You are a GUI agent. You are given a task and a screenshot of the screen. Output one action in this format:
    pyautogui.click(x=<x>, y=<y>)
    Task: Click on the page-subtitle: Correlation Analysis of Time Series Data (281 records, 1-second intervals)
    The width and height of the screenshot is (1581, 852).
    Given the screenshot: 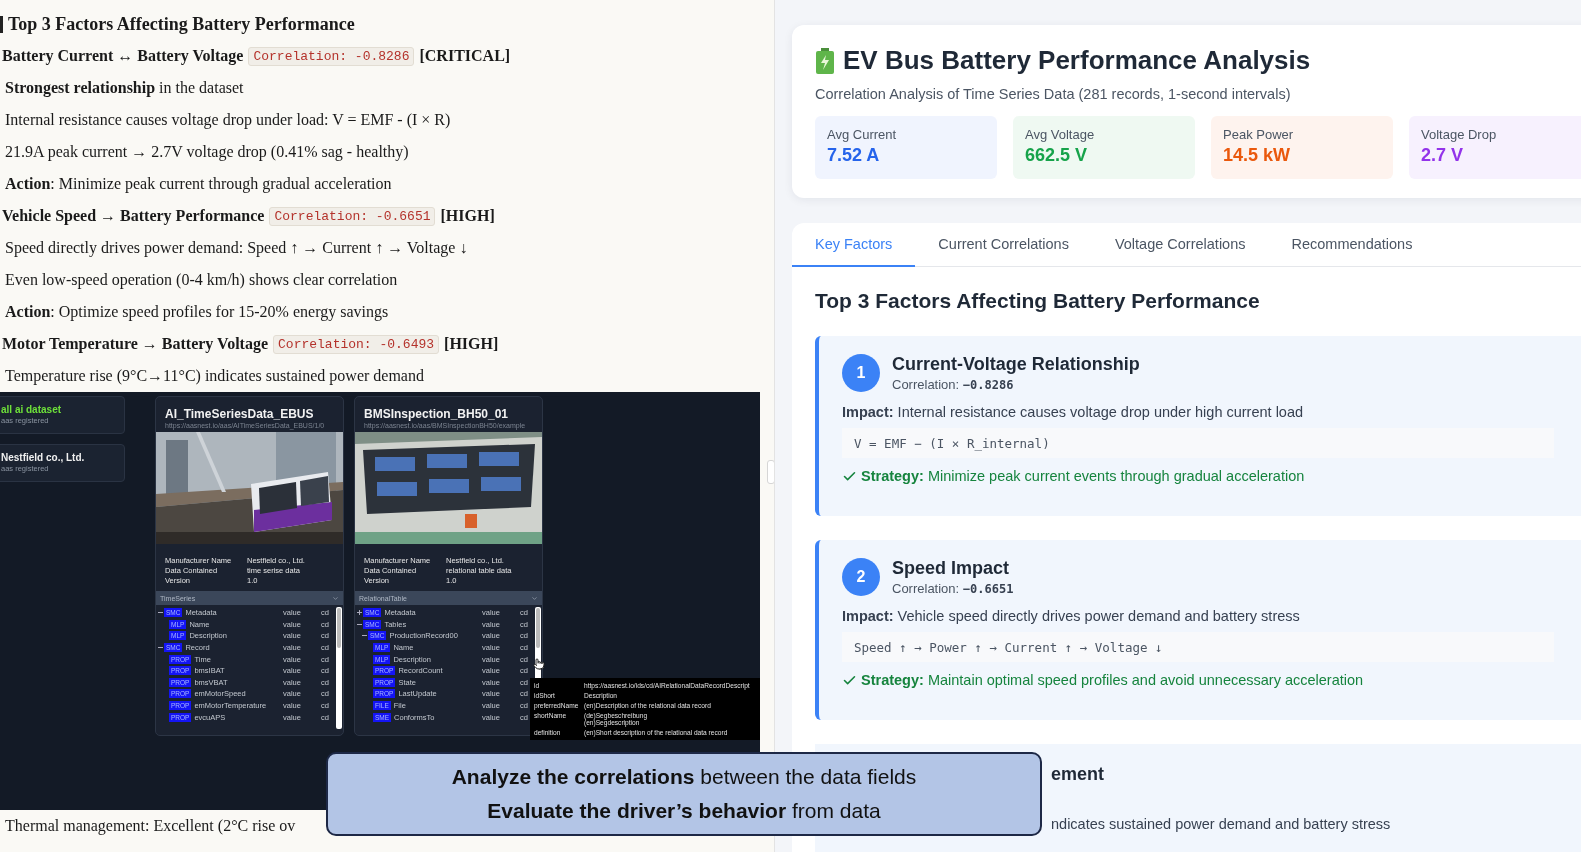 What is the action you would take?
    pyautogui.click(x=1053, y=94)
    